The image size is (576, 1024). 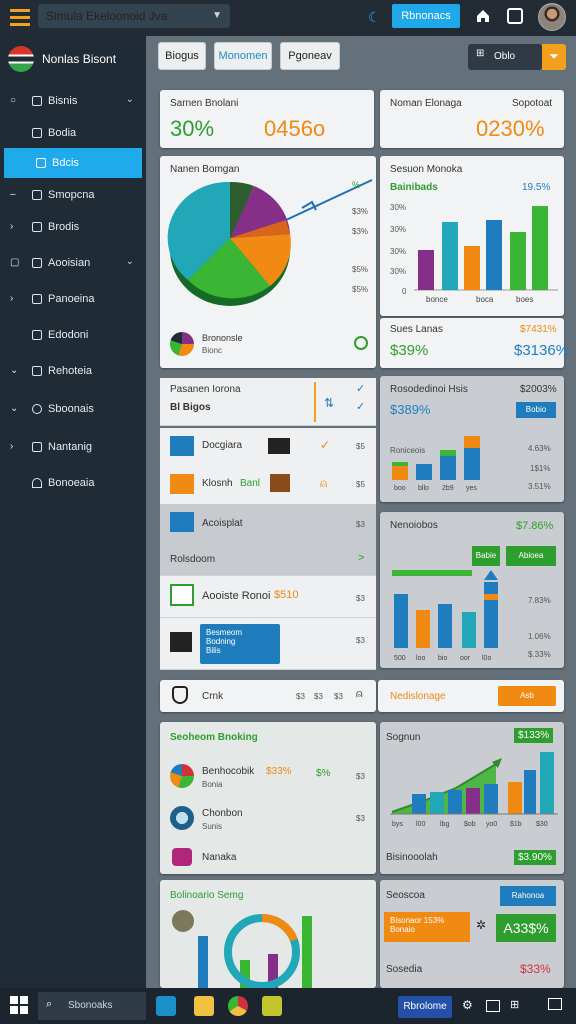 What do you see at coordinates (397, 824) in the screenshot?
I see `svg-text: bys` at bounding box center [397, 824].